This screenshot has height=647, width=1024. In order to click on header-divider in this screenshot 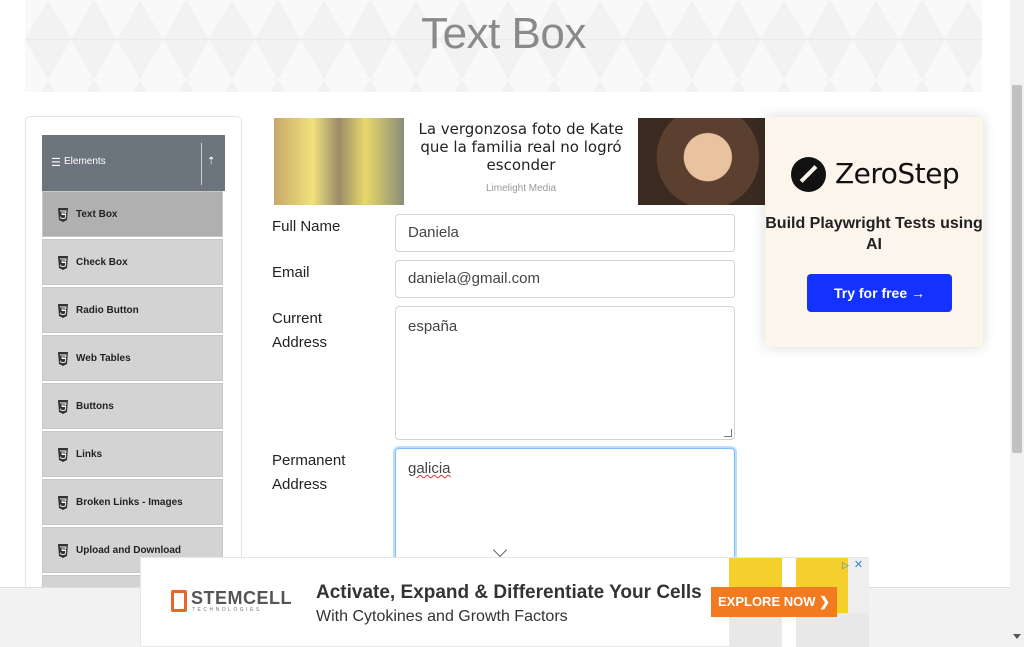, I will do `click(201, 164)`.